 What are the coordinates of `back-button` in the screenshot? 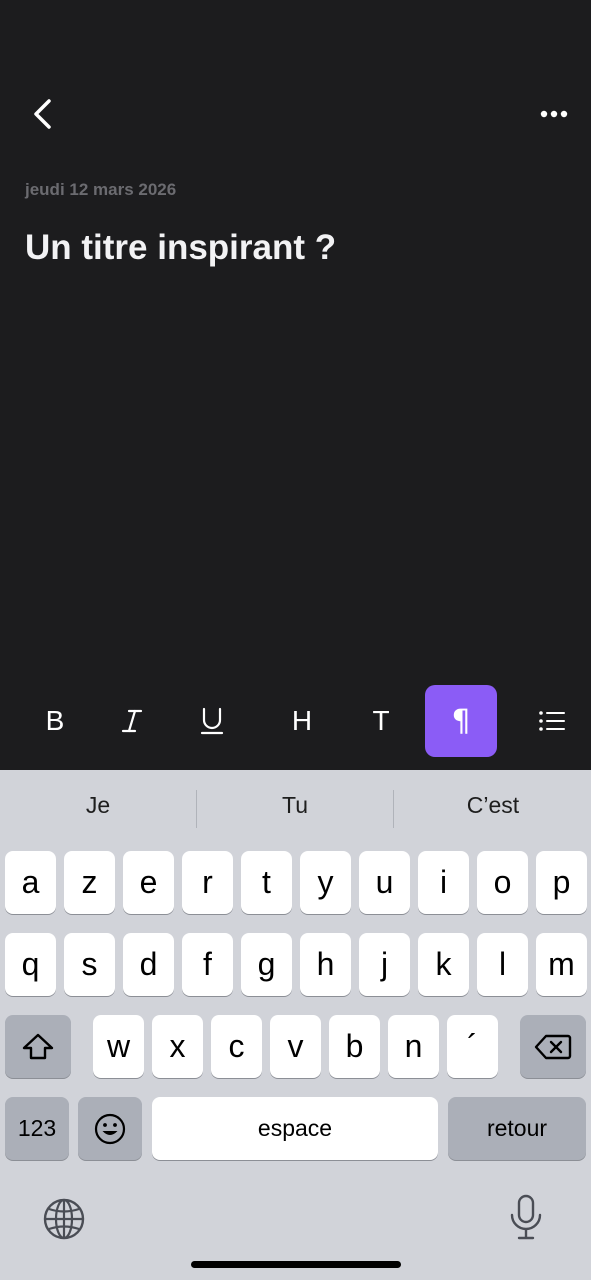 It's located at (44, 114).